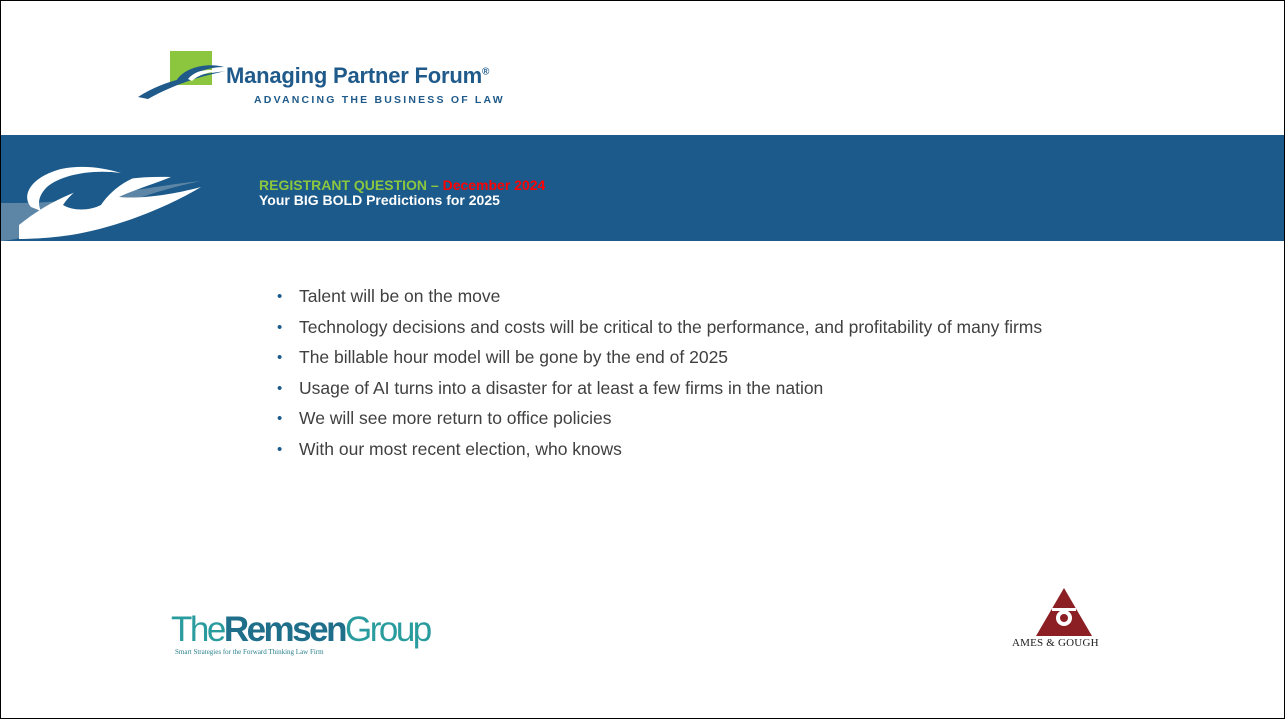 The width and height of the screenshot is (1285, 719). Describe the element at coordinates (659, 299) in the screenshot. I see `list-item: • Talent will be on the move` at that location.